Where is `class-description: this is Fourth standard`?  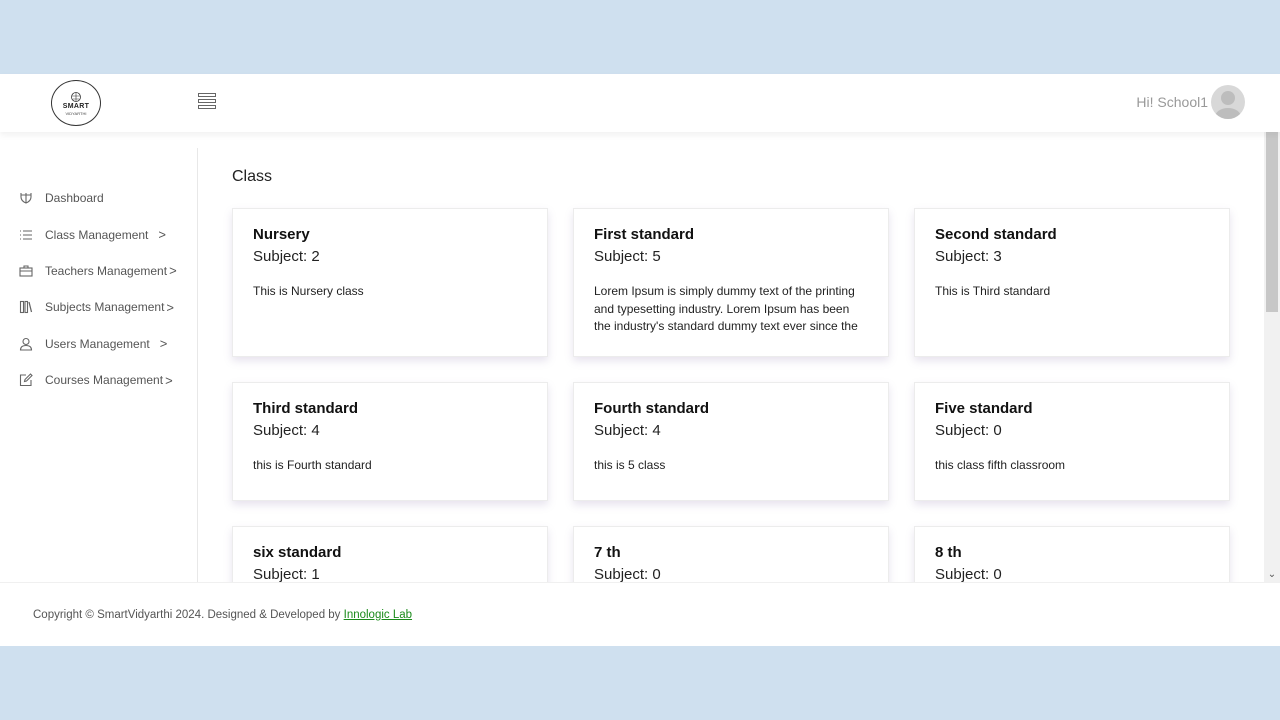 class-description: this is Fourth standard is located at coordinates (312, 465).